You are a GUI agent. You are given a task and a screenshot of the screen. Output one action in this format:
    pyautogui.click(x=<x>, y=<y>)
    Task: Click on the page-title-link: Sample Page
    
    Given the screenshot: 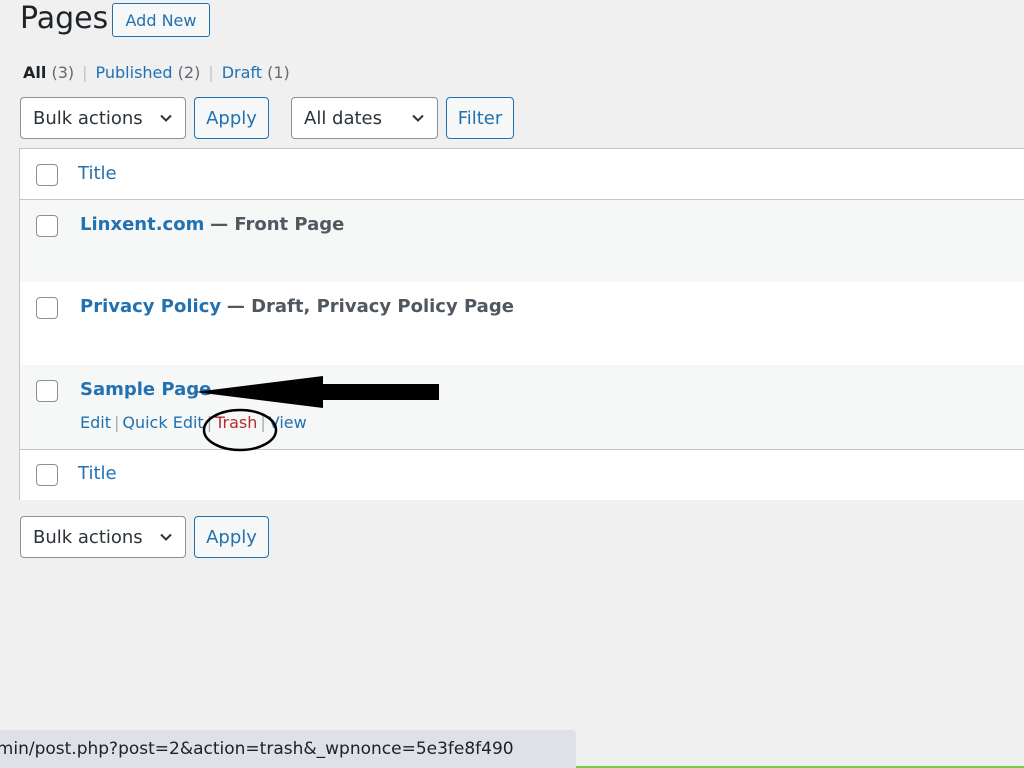 What is the action you would take?
    pyautogui.click(x=145, y=389)
    